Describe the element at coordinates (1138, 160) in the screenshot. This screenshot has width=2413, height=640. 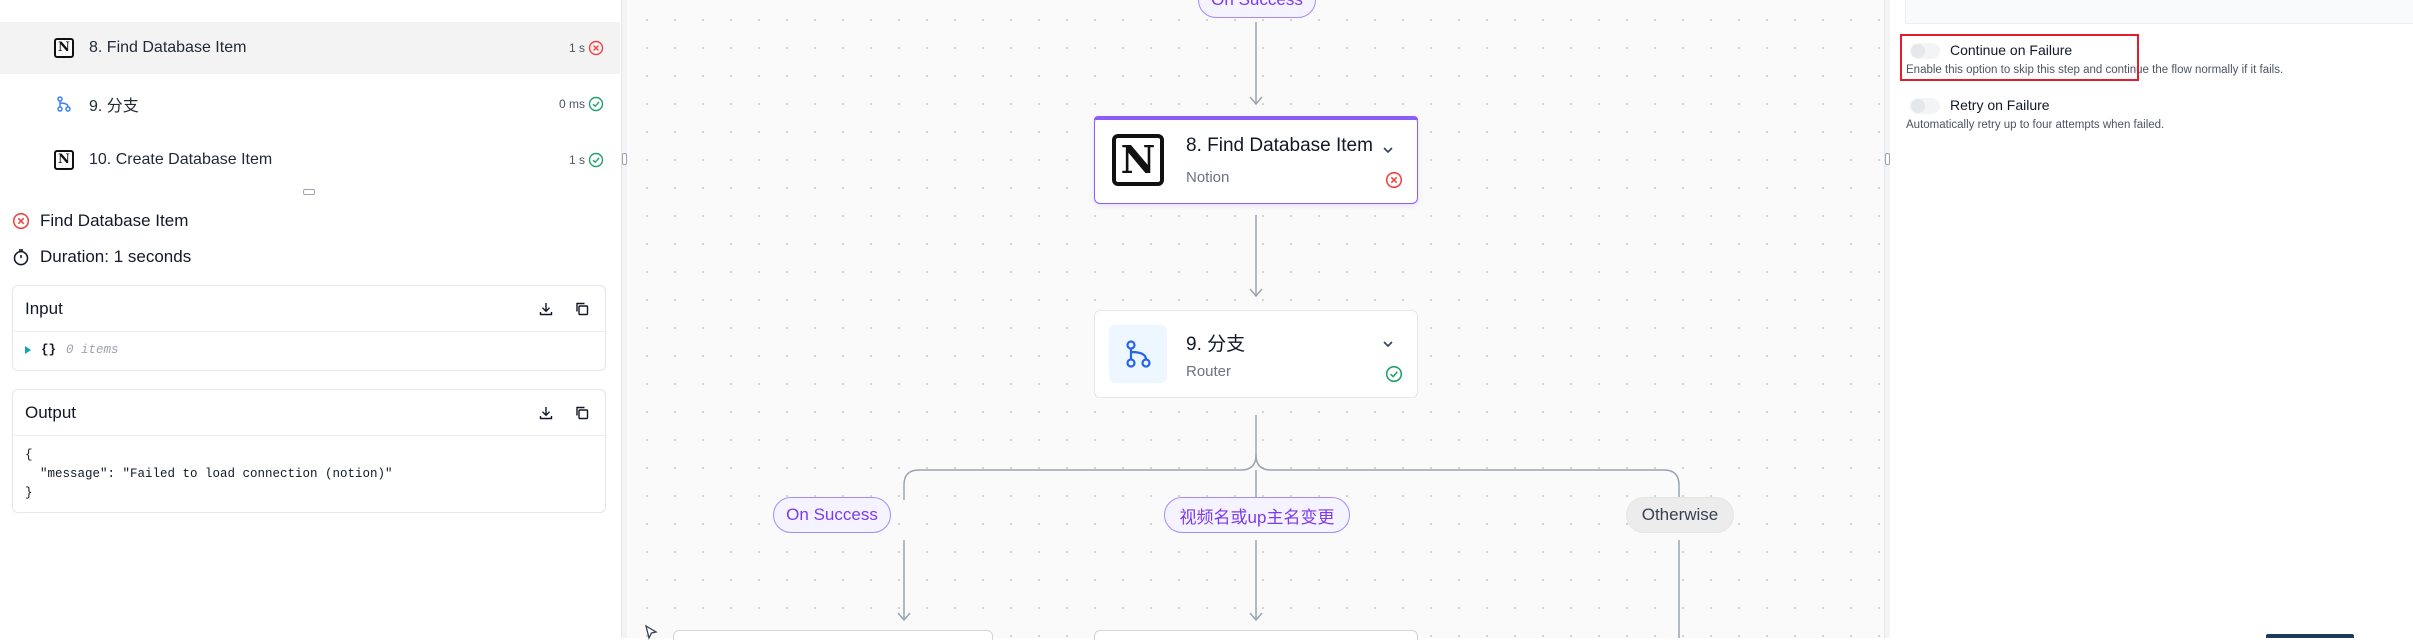
I see `notion-logo: N` at that location.